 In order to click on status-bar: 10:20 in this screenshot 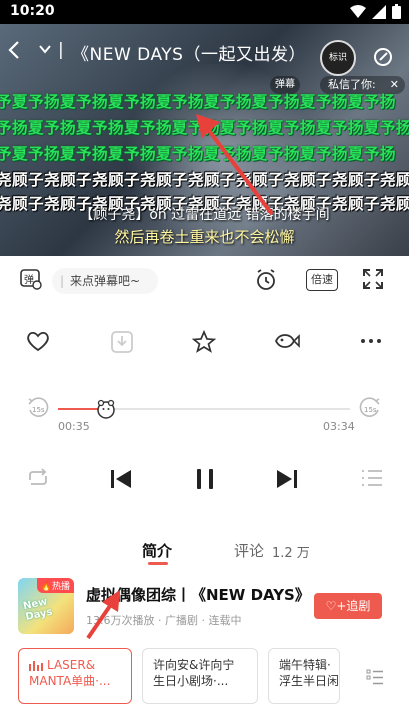, I will do `click(204, 12)`.